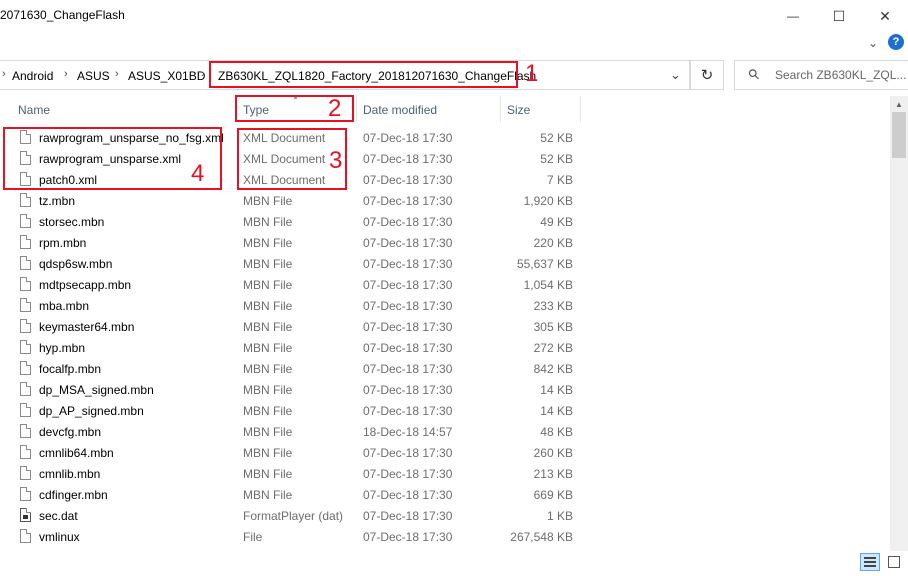  Describe the element at coordinates (64, 306) in the screenshot. I see `file-name: mba.mbn` at that location.